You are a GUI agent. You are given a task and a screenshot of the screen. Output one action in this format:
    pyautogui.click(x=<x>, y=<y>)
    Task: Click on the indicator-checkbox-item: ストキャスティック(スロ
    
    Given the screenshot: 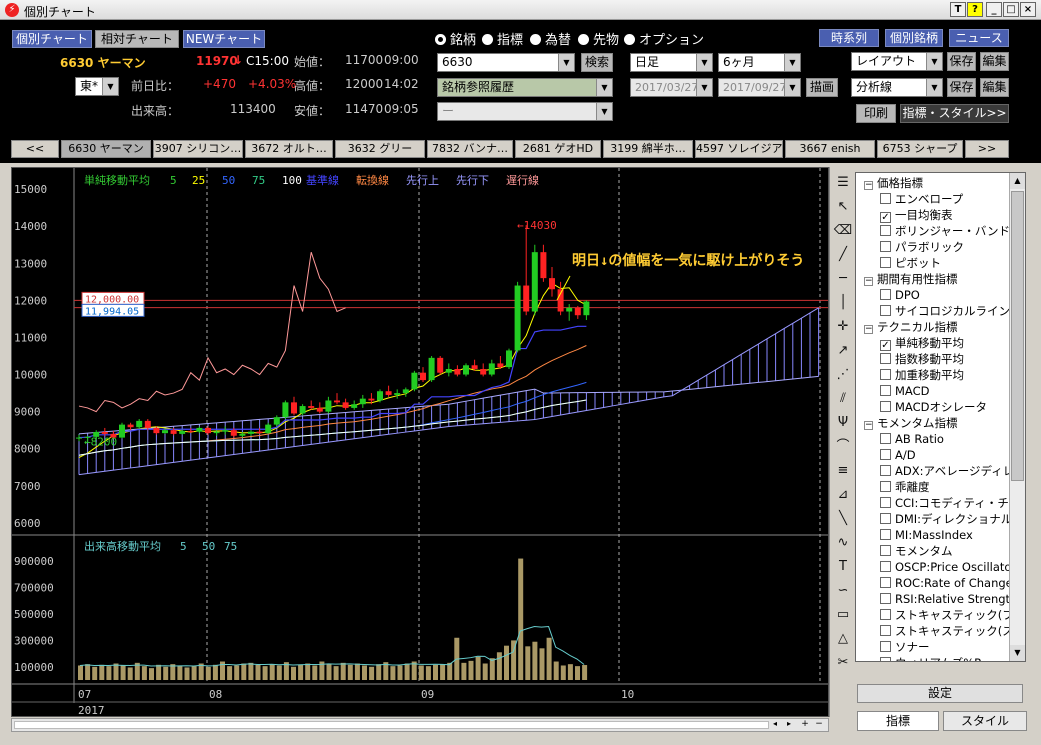 What is the action you would take?
    pyautogui.click(x=952, y=631)
    